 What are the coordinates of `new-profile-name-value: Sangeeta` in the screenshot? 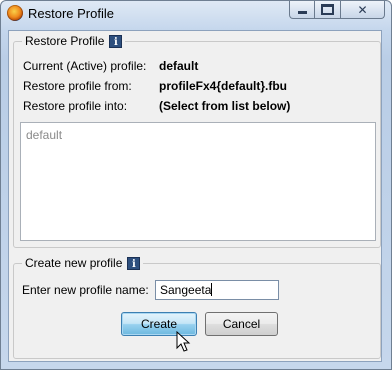 It's located at (186, 290).